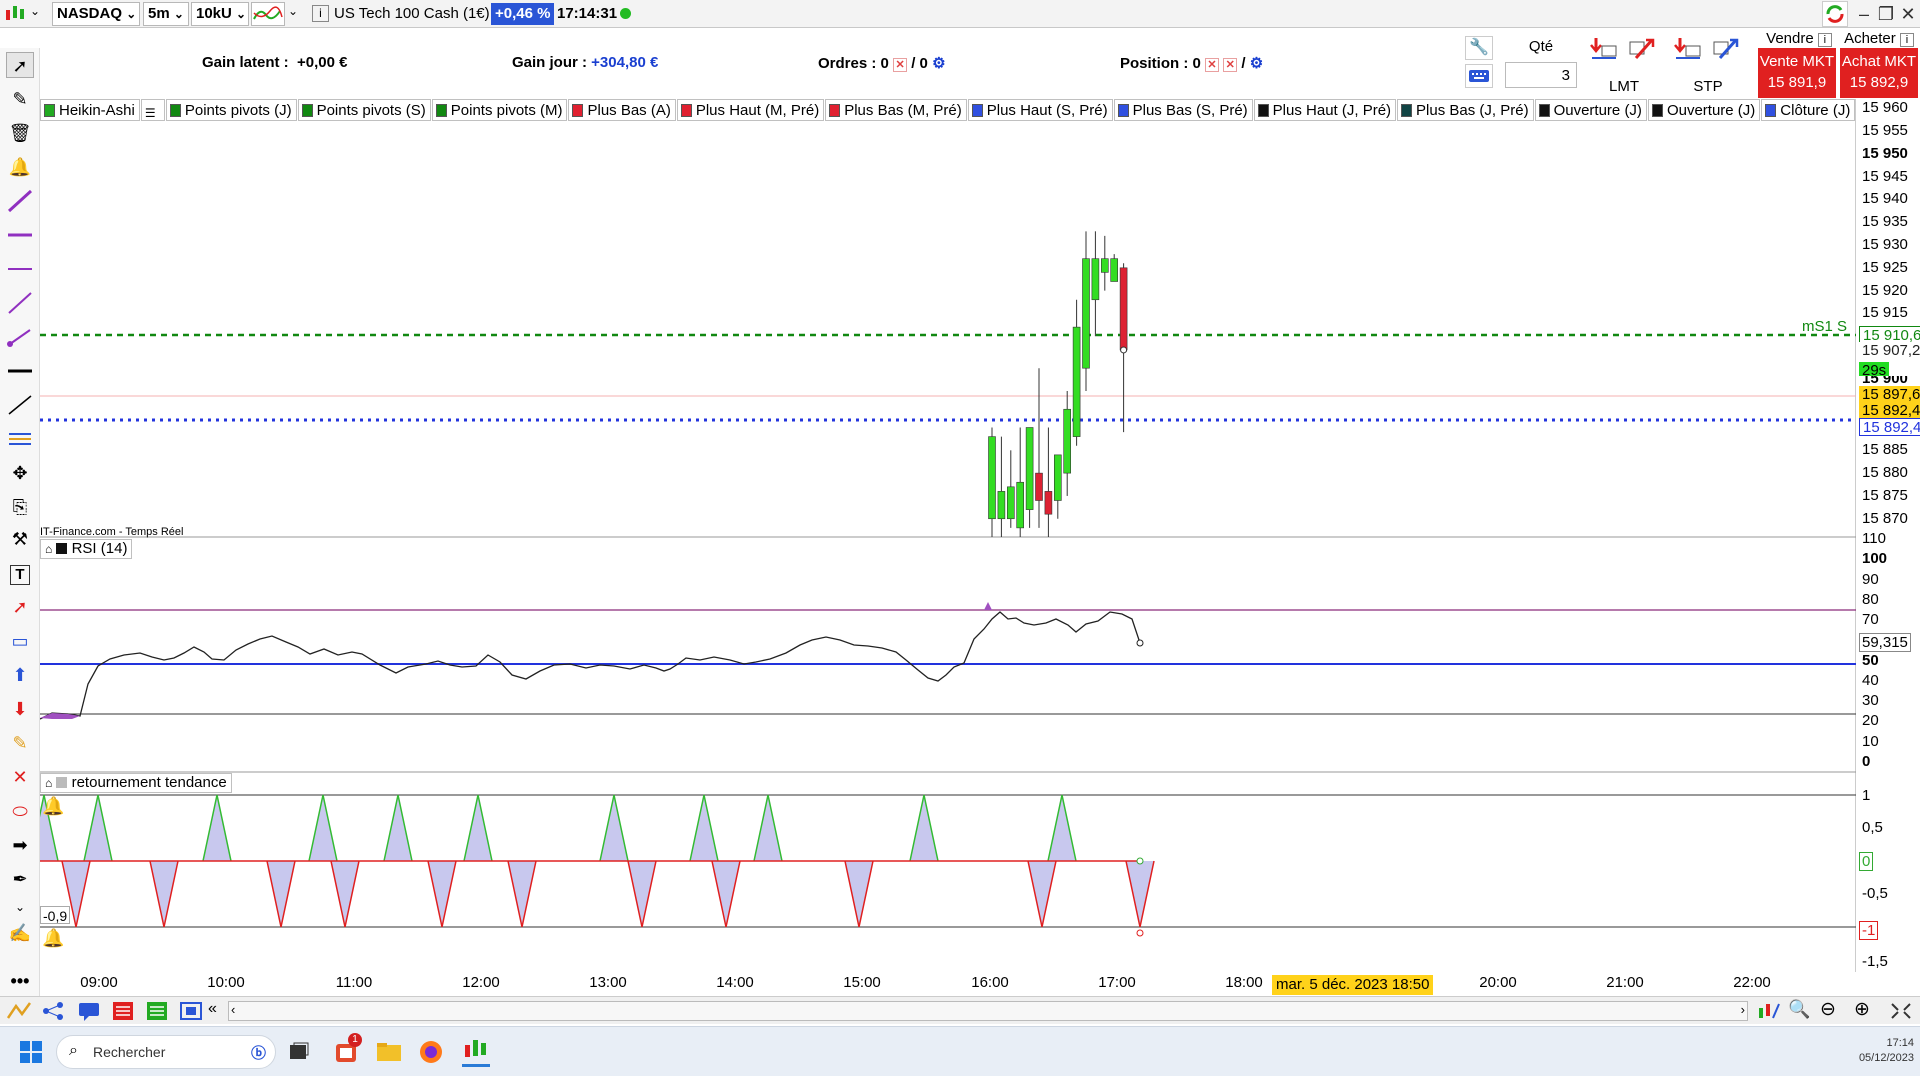  Describe the element at coordinates (1828, 1009) in the screenshot. I see `zoom-out-icon: ⊖` at that location.